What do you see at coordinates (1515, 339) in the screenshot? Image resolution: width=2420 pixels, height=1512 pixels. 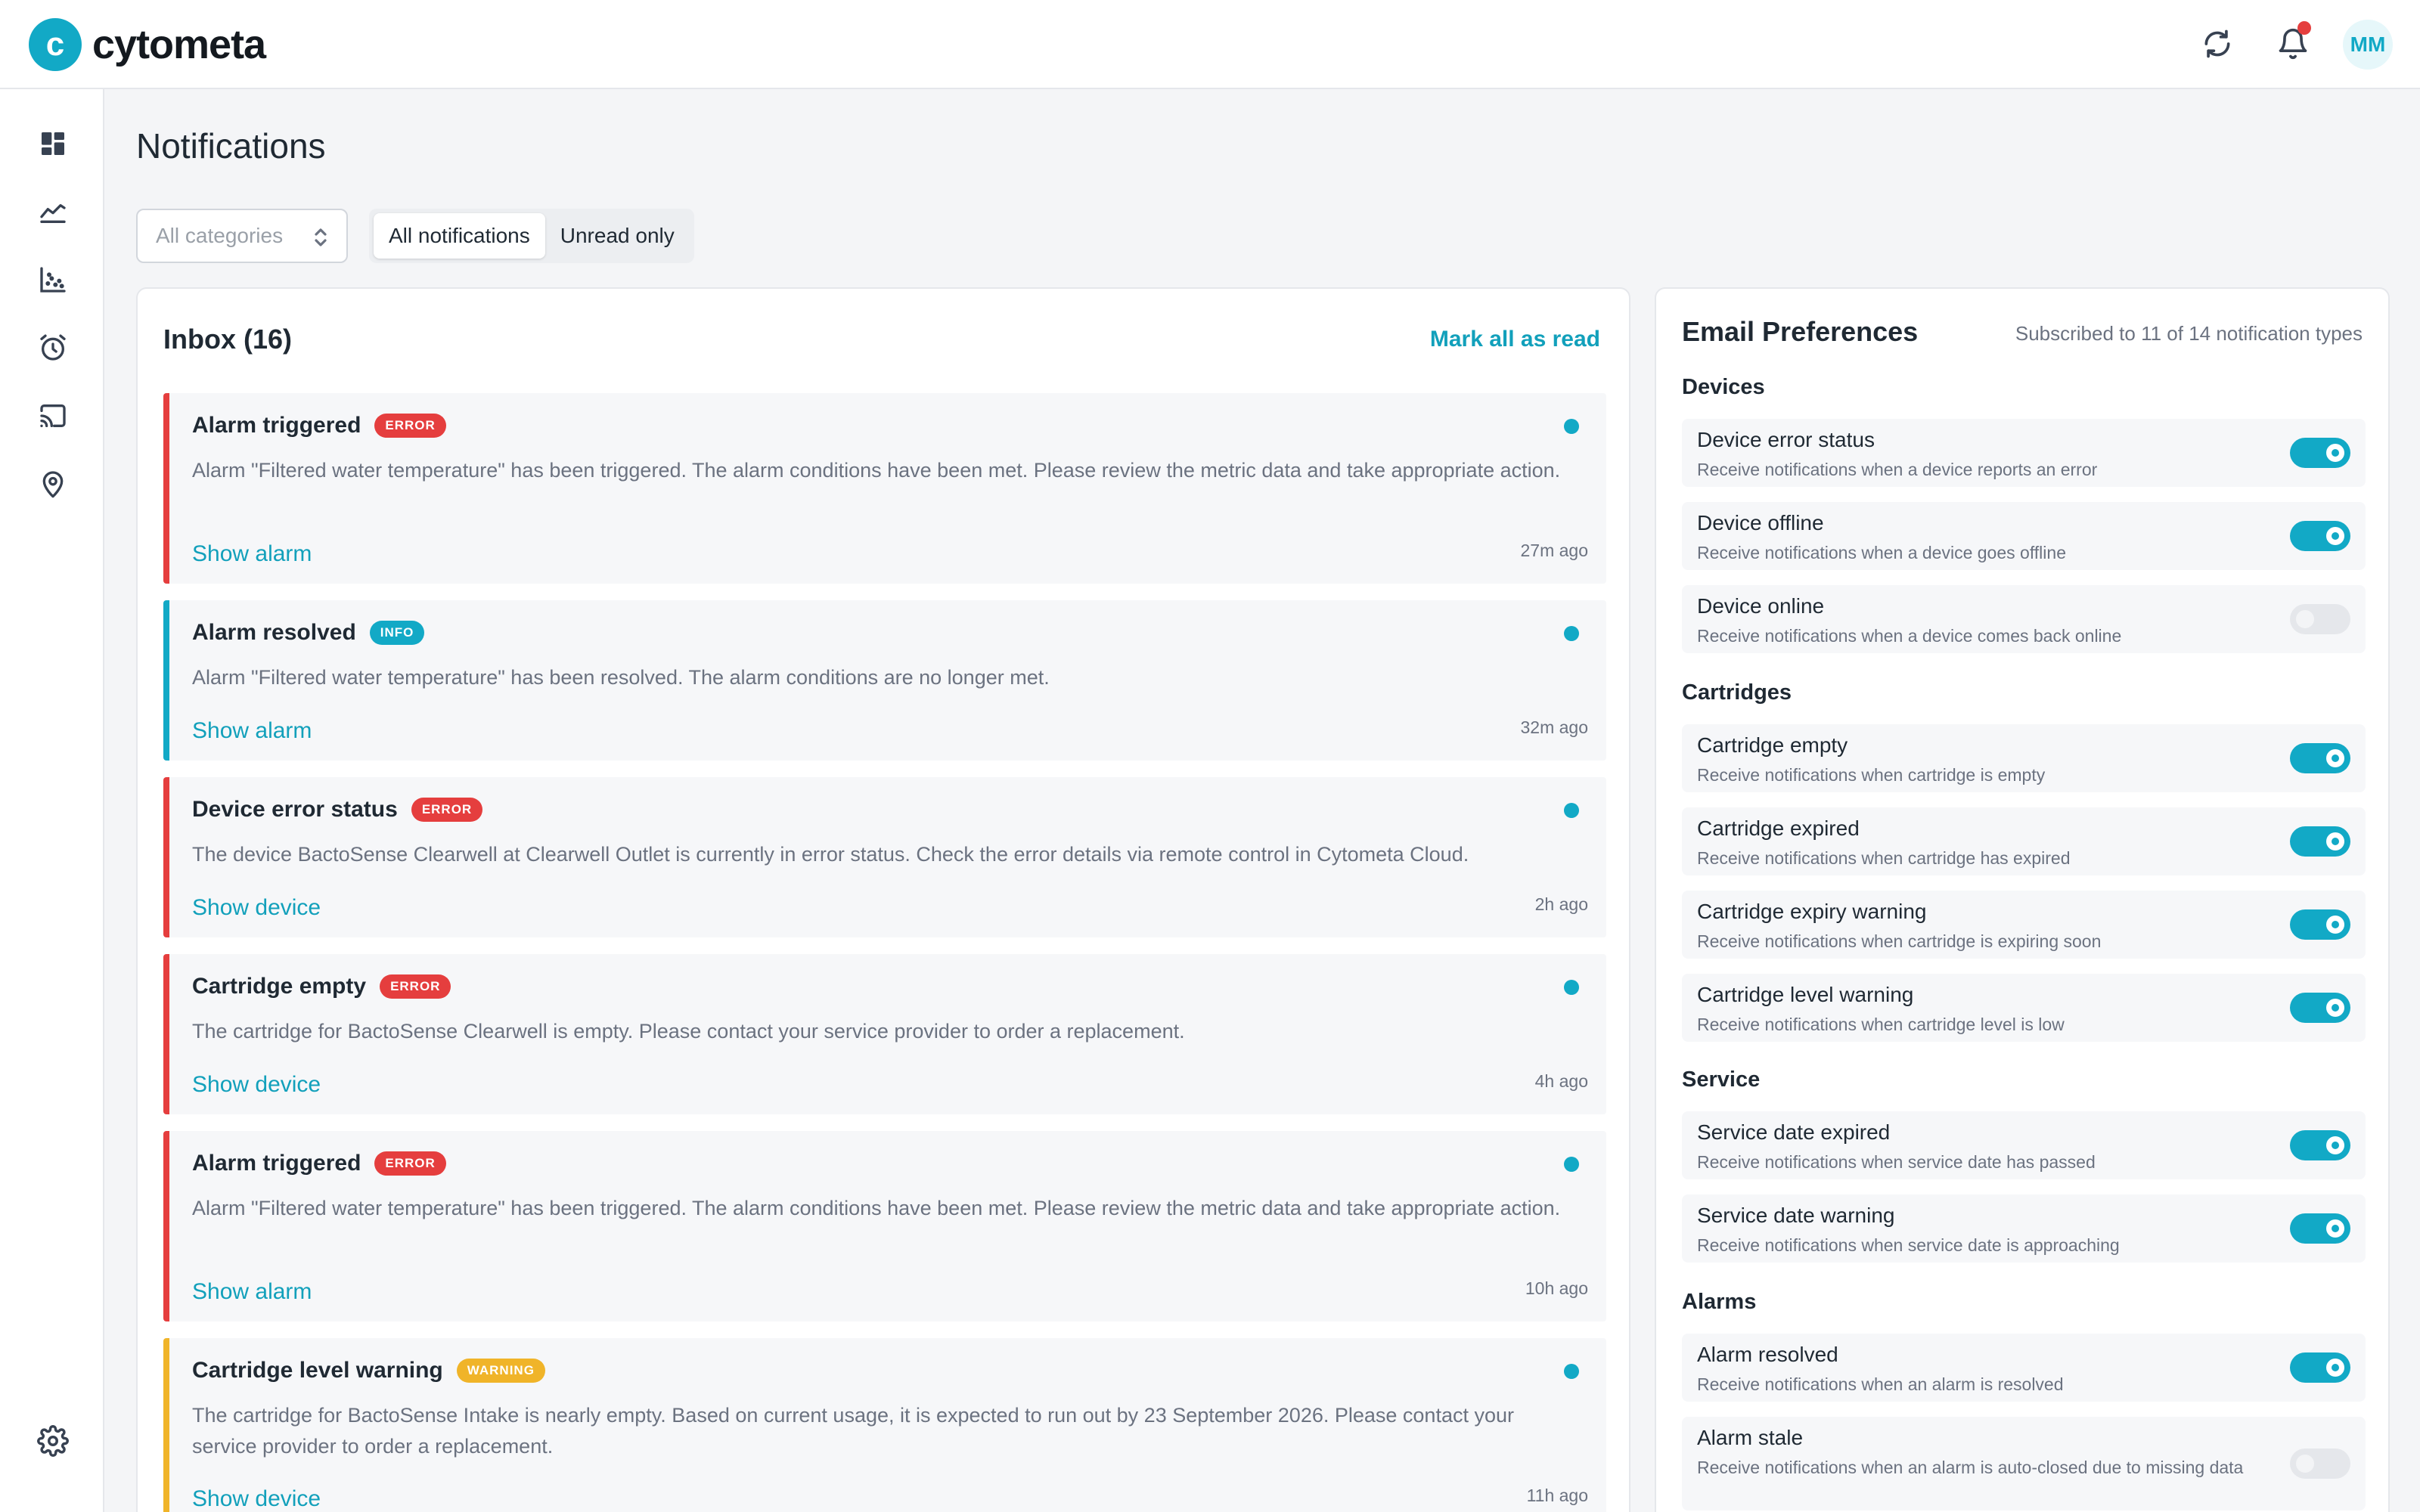 I see `mark-all-read-button: Mark all as read` at bounding box center [1515, 339].